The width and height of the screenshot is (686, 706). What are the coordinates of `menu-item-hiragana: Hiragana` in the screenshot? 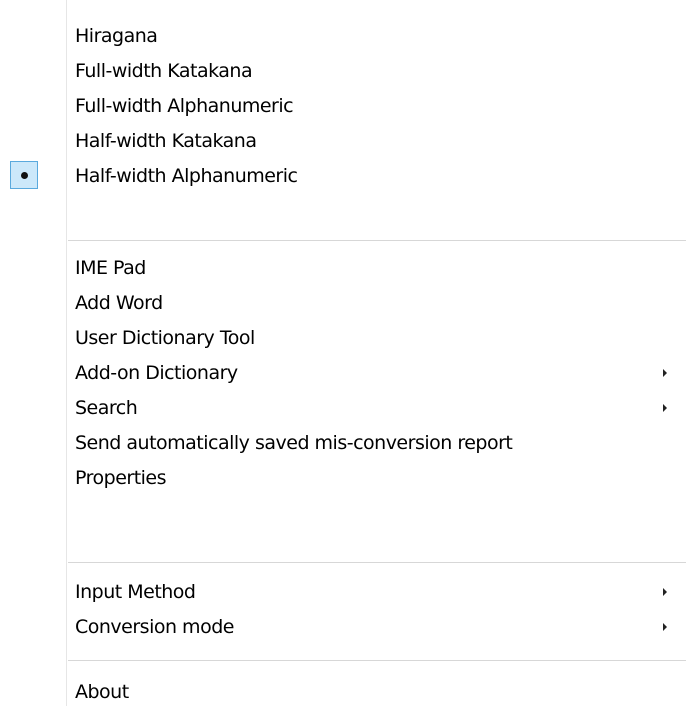 It's located at (343, 35).